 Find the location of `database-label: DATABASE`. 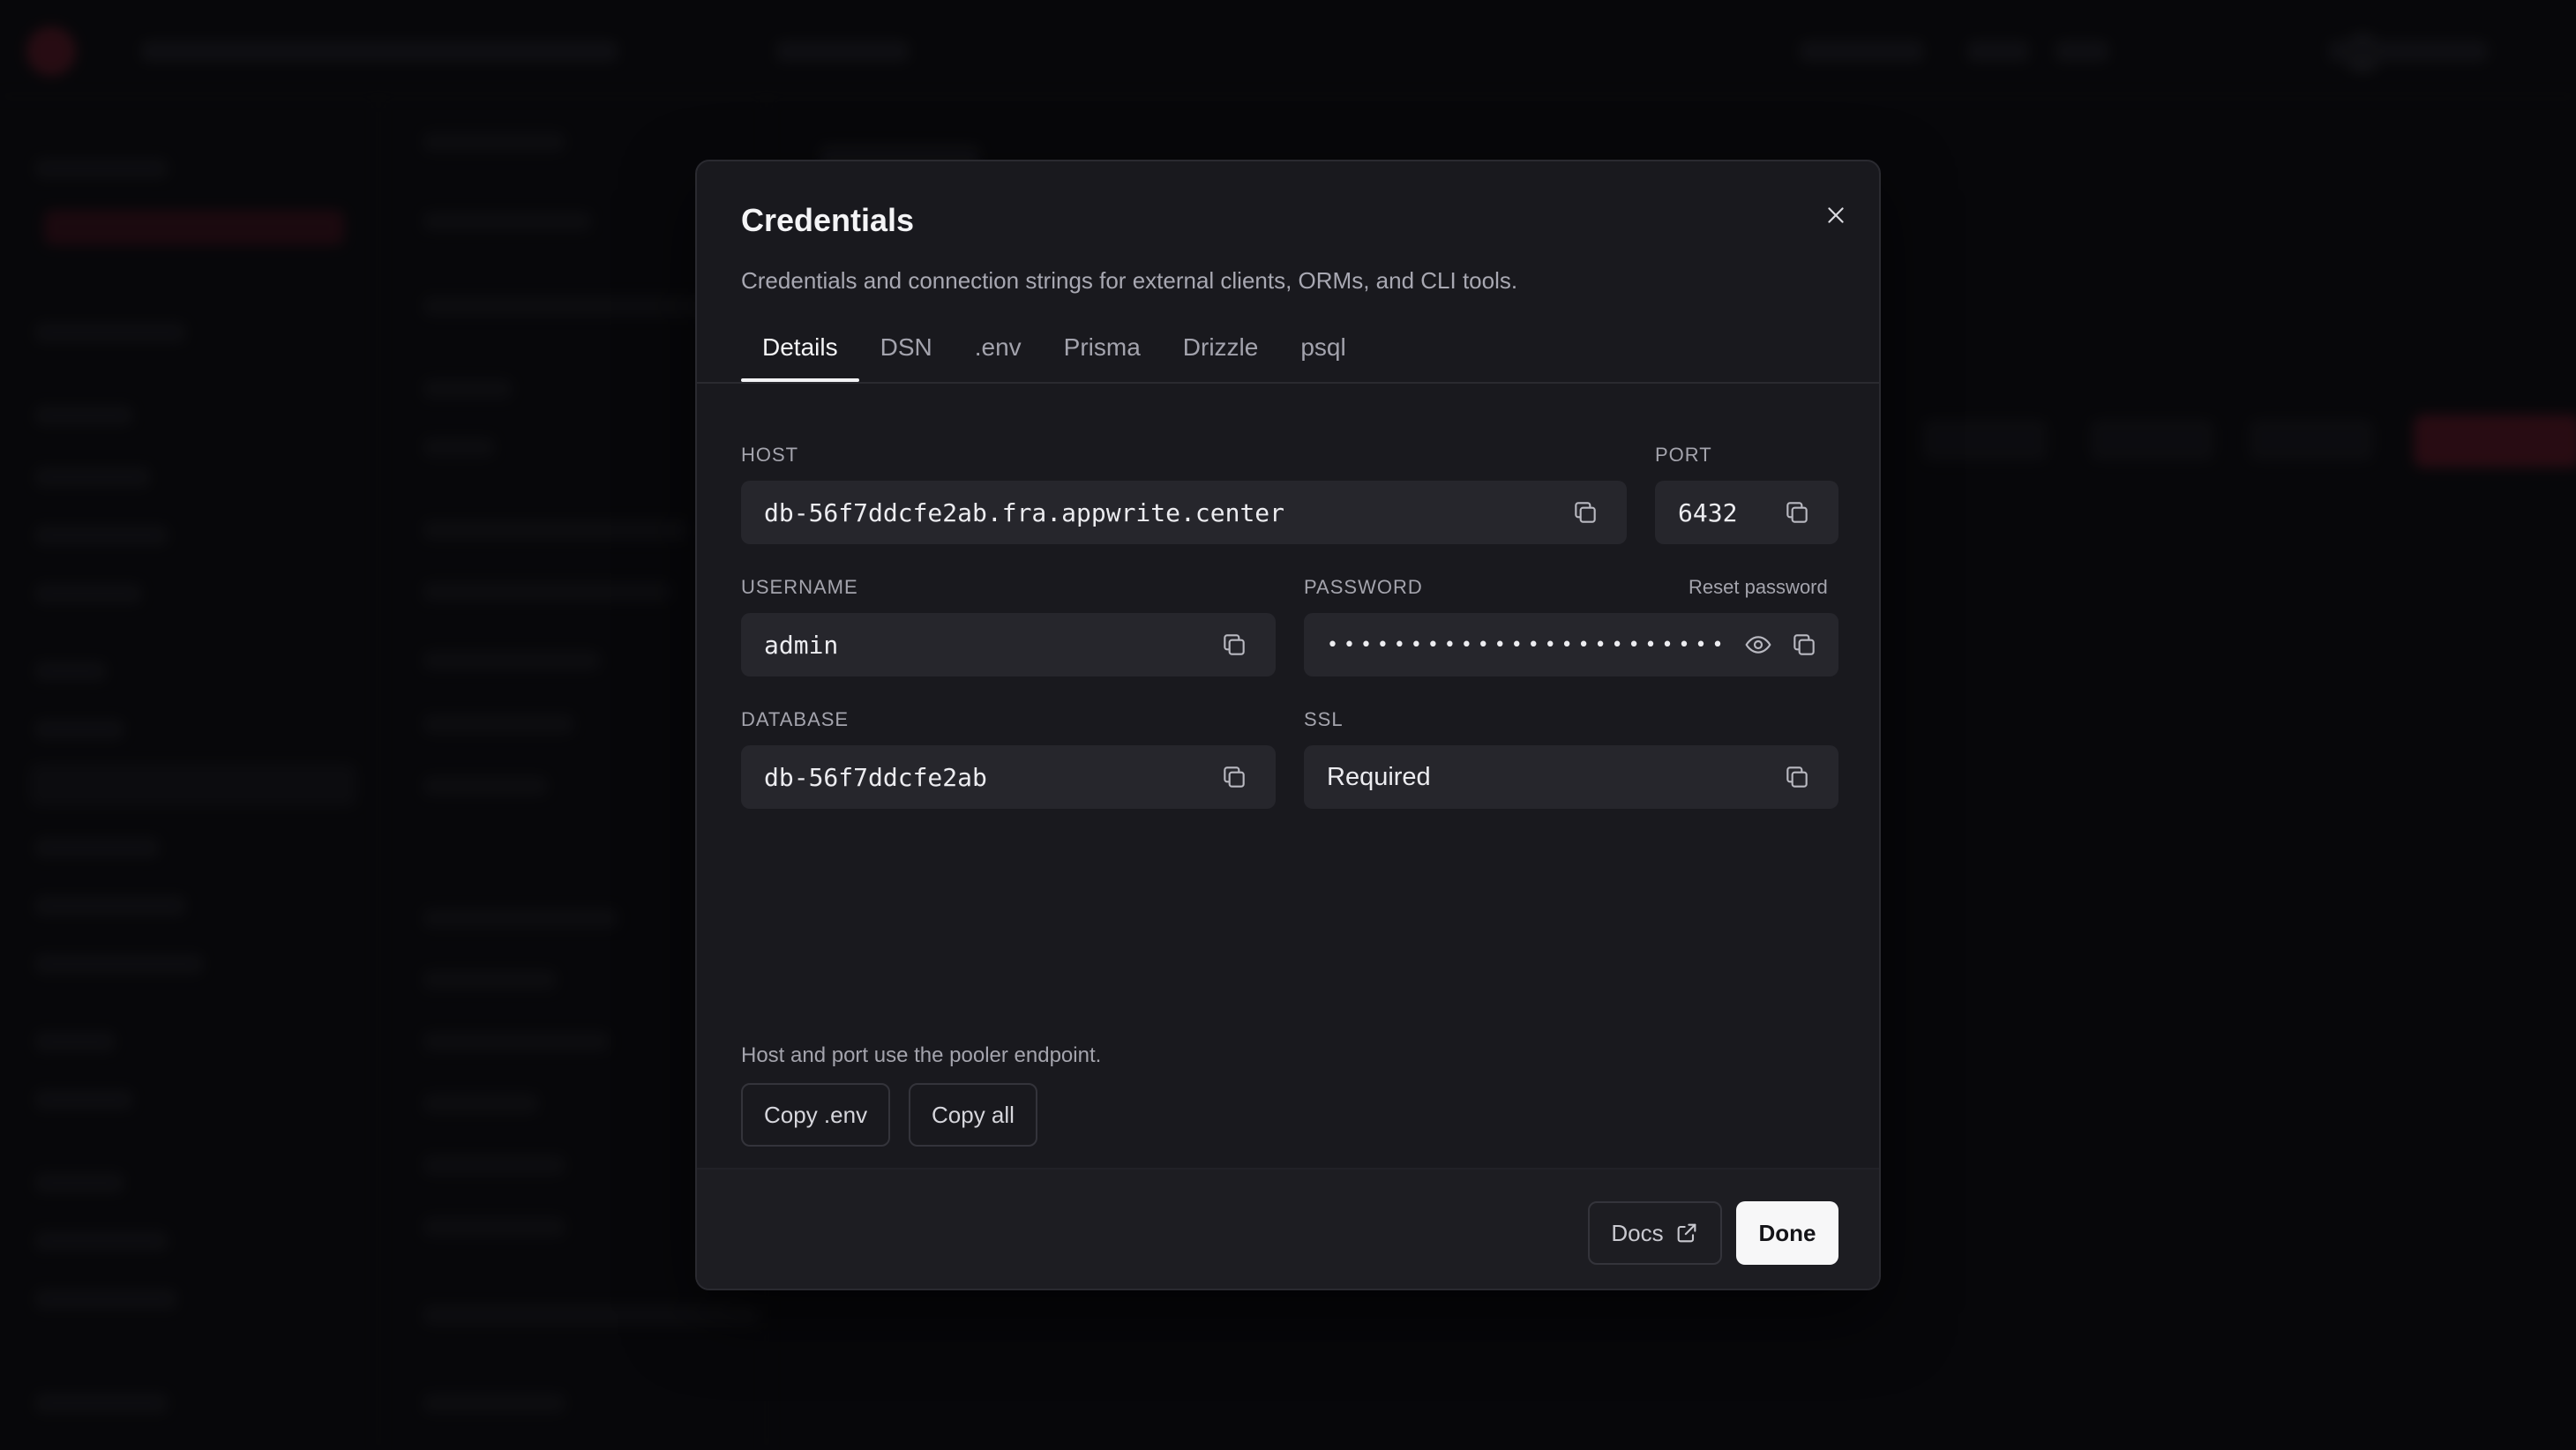

database-label: DATABASE is located at coordinates (796, 719).